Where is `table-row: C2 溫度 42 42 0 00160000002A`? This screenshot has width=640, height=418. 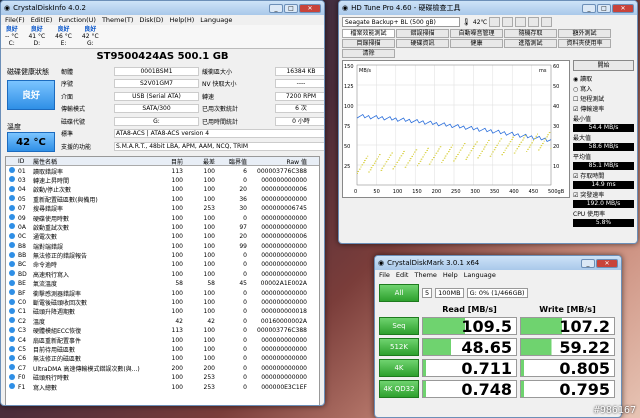 table-row: C2 溫度 42 42 0 00160000002A is located at coordinates (162, 321).